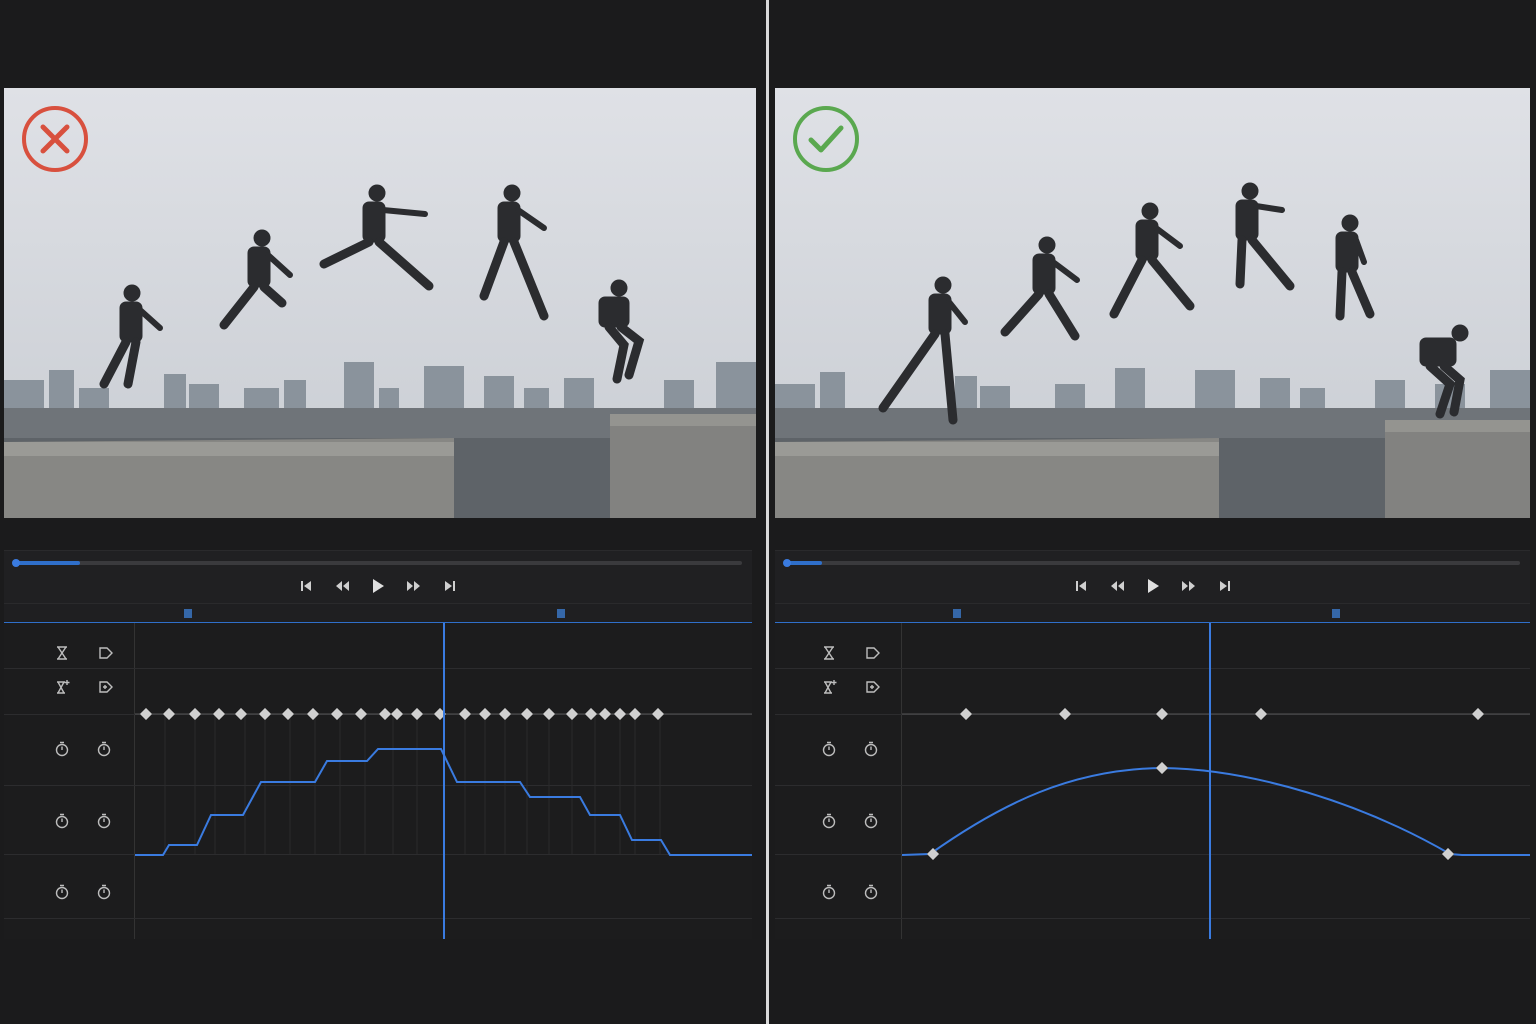 This screenshot has width=1536, height=1024. I want to click on transport-controls-left, so click(378, 586).